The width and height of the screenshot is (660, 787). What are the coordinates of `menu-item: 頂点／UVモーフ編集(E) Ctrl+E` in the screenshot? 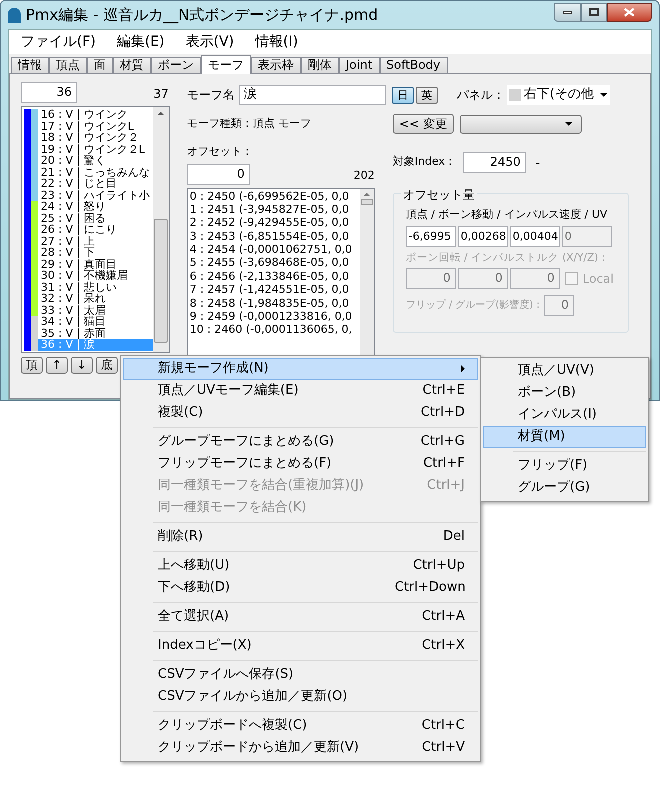 It's located at (300, 391).